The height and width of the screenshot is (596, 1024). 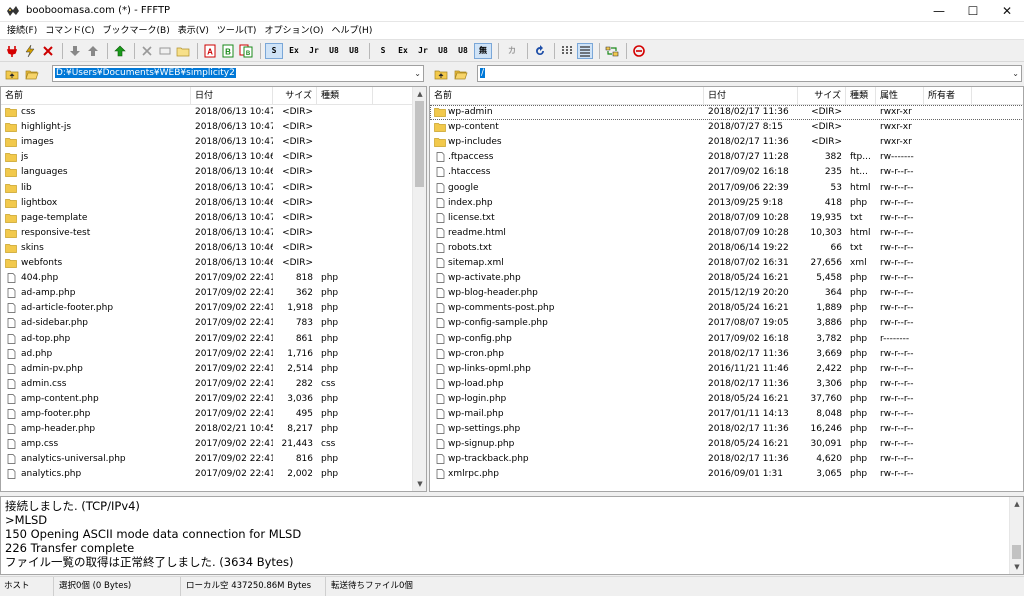 What do you see at coordinates (585, 50) in the screenshot?
I see `detail-view-button` at bounding box center [585, 50].